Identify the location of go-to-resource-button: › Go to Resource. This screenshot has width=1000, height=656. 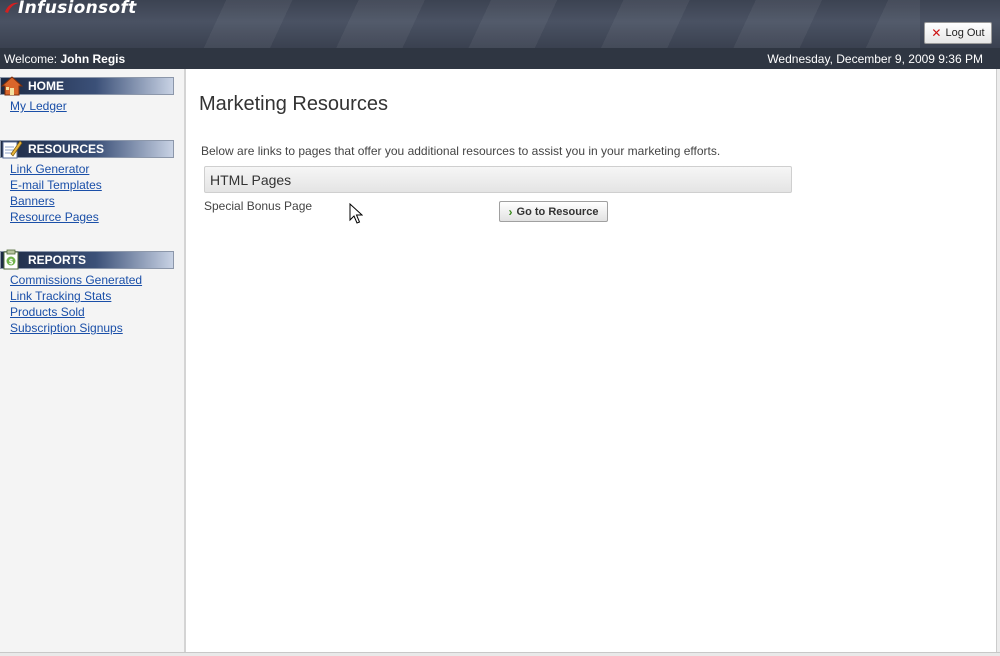
(553, 211).